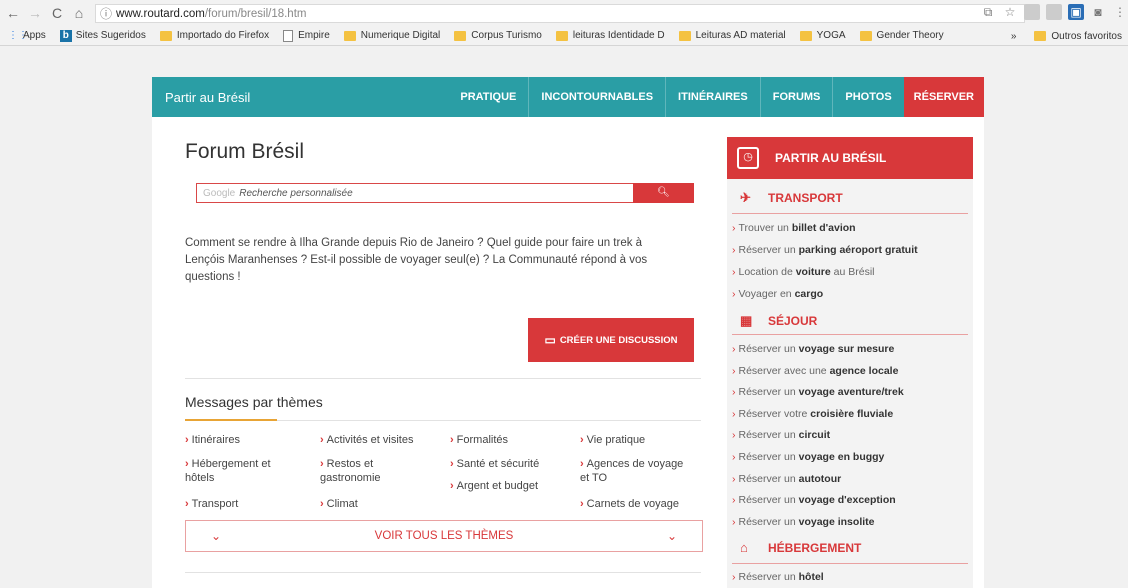  What do you see at coordinates (850, 158) in the screenshot?
I see `sidebar-header: ◷ PARTIR AU BRÉSIL` at bounding box center [850, 158].